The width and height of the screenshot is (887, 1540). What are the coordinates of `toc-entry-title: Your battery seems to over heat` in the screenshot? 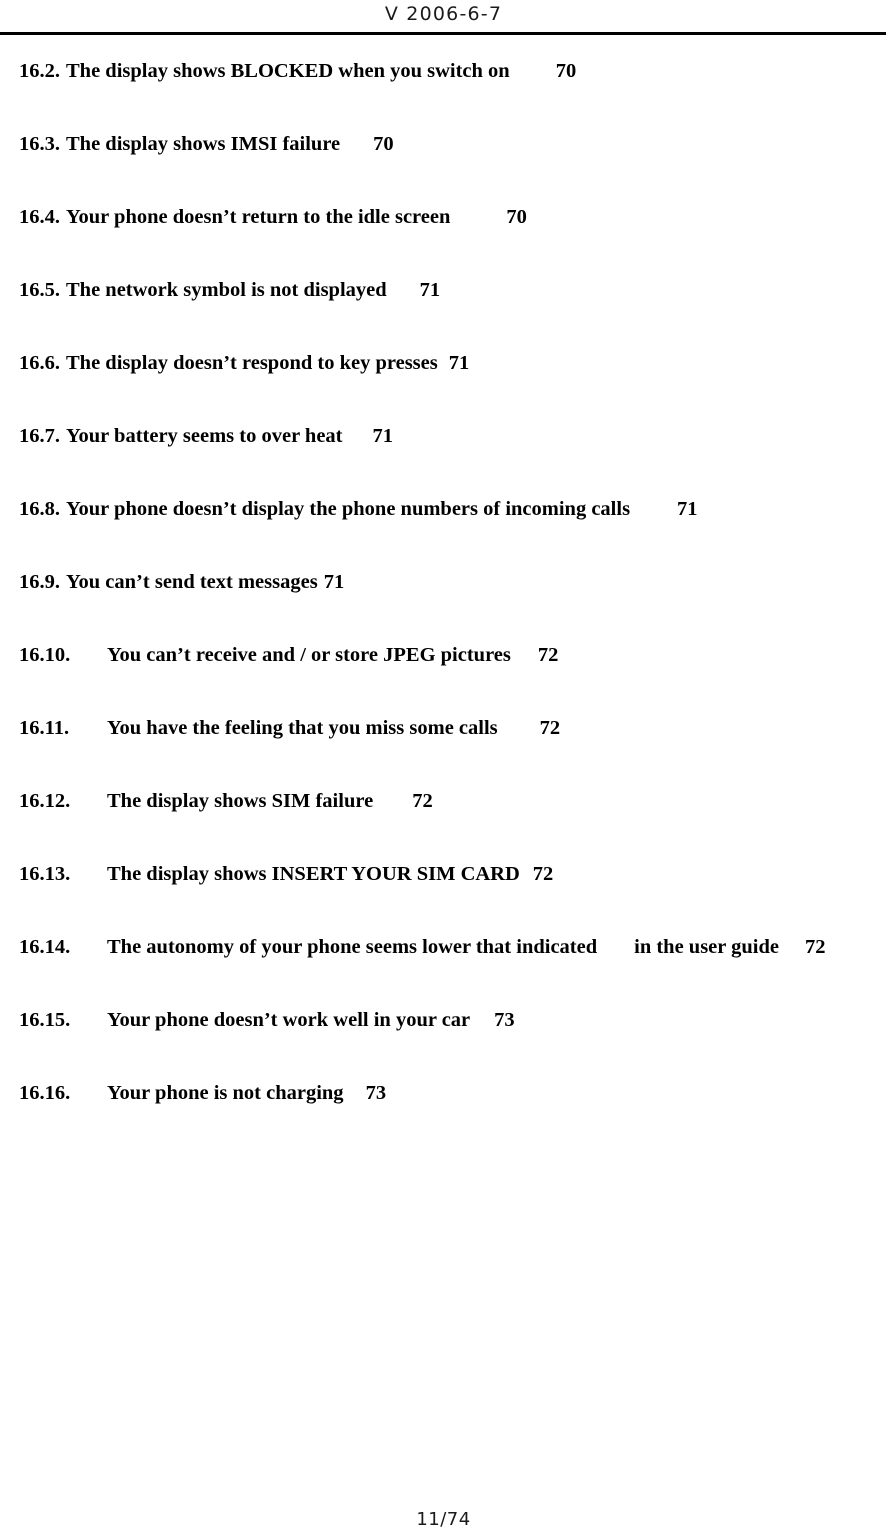 It's located at (204, 436).